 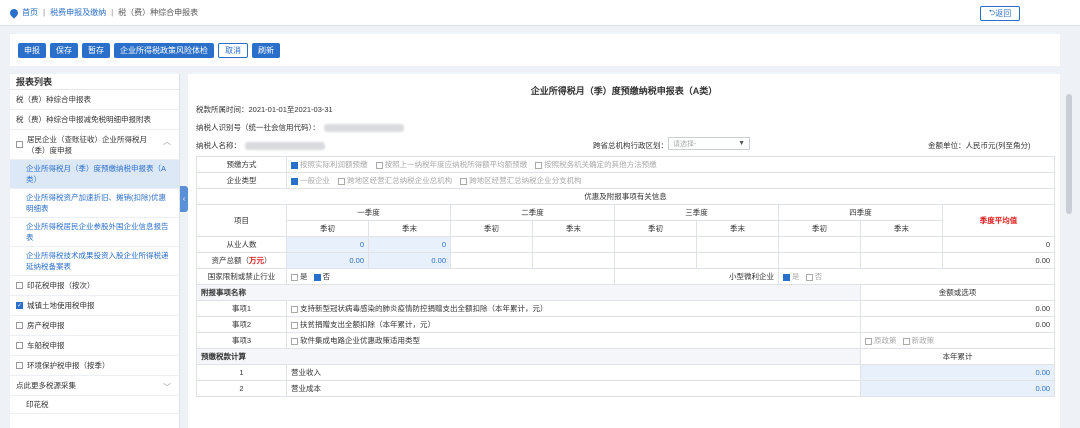 What do you see at coordinates (241, 244) in the screenshot?
I see `employees-label: 从业人数` at bounding box center [241, 244].